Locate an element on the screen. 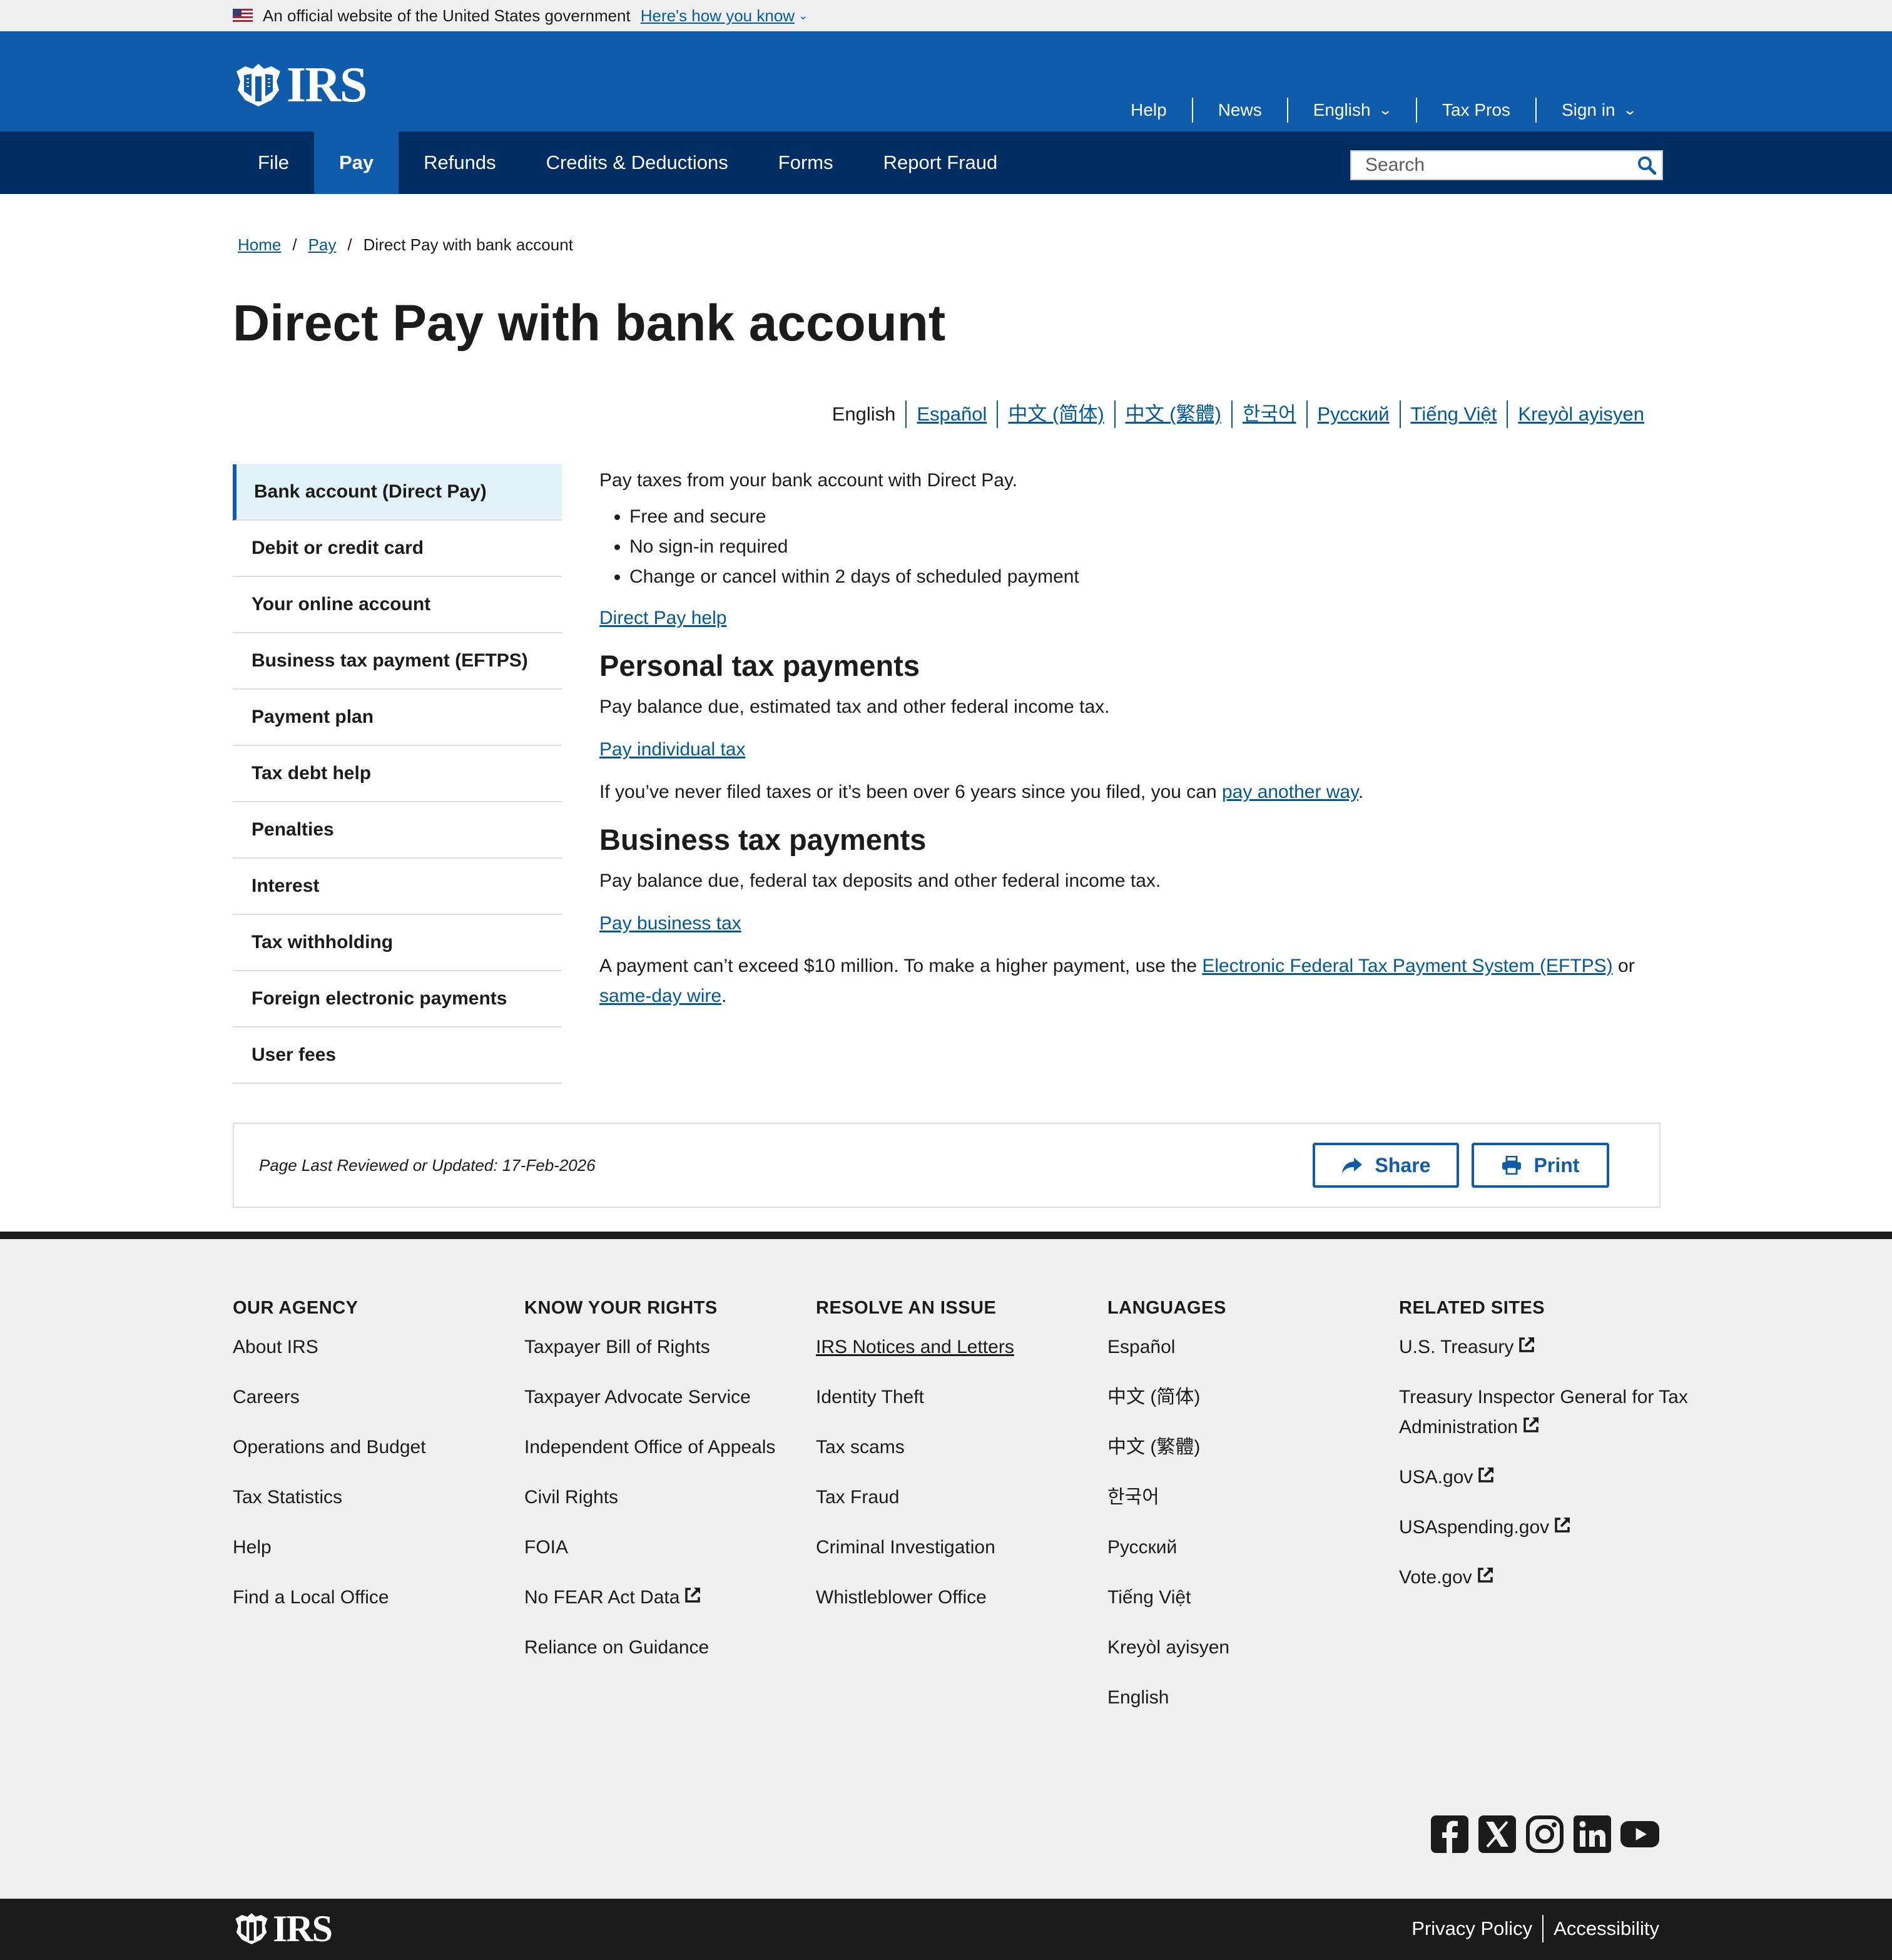  util-nav-tax-pros: Tax Pros is located at coordinates (1475, 110).